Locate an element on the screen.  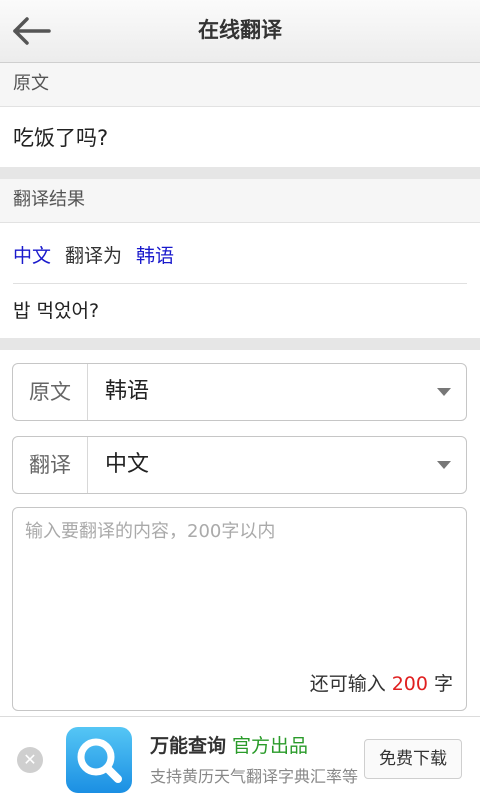
source-section-heading: 原文 is located at coordinates (240, 85).